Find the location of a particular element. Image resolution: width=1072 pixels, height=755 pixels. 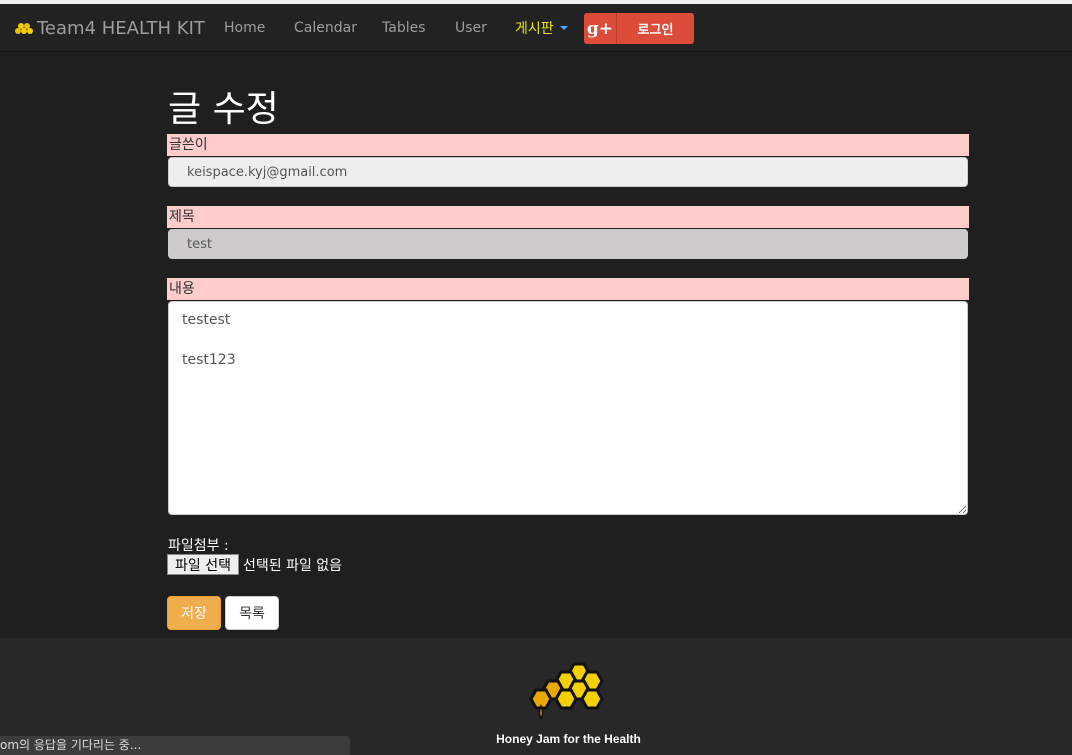

login-label: 로그인 is located at coordinates (655, 30).